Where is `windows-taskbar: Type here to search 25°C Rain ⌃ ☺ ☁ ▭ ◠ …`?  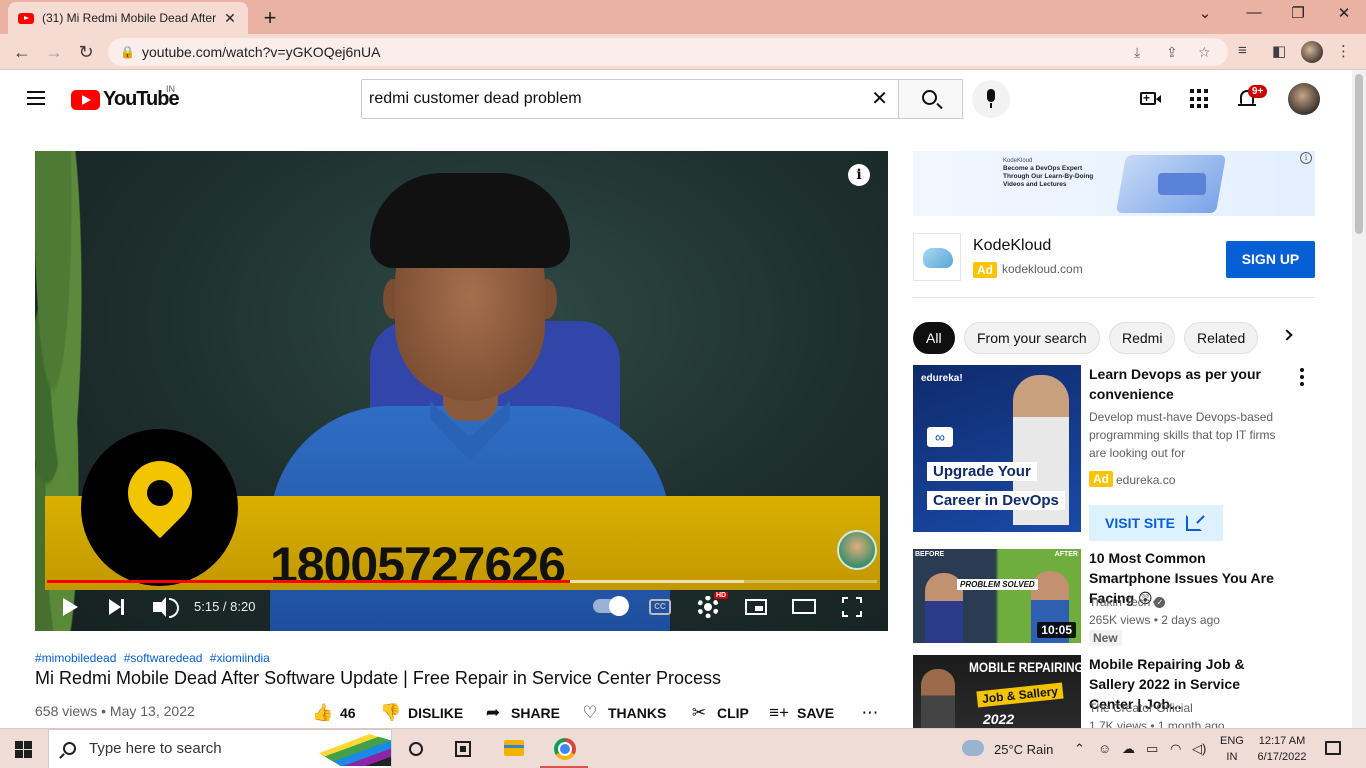 windows-taskbar: Type here to search 25°C Rain ⌃ ☺ ☁ ▭ ◠ … is located at coordinates (683, 748).